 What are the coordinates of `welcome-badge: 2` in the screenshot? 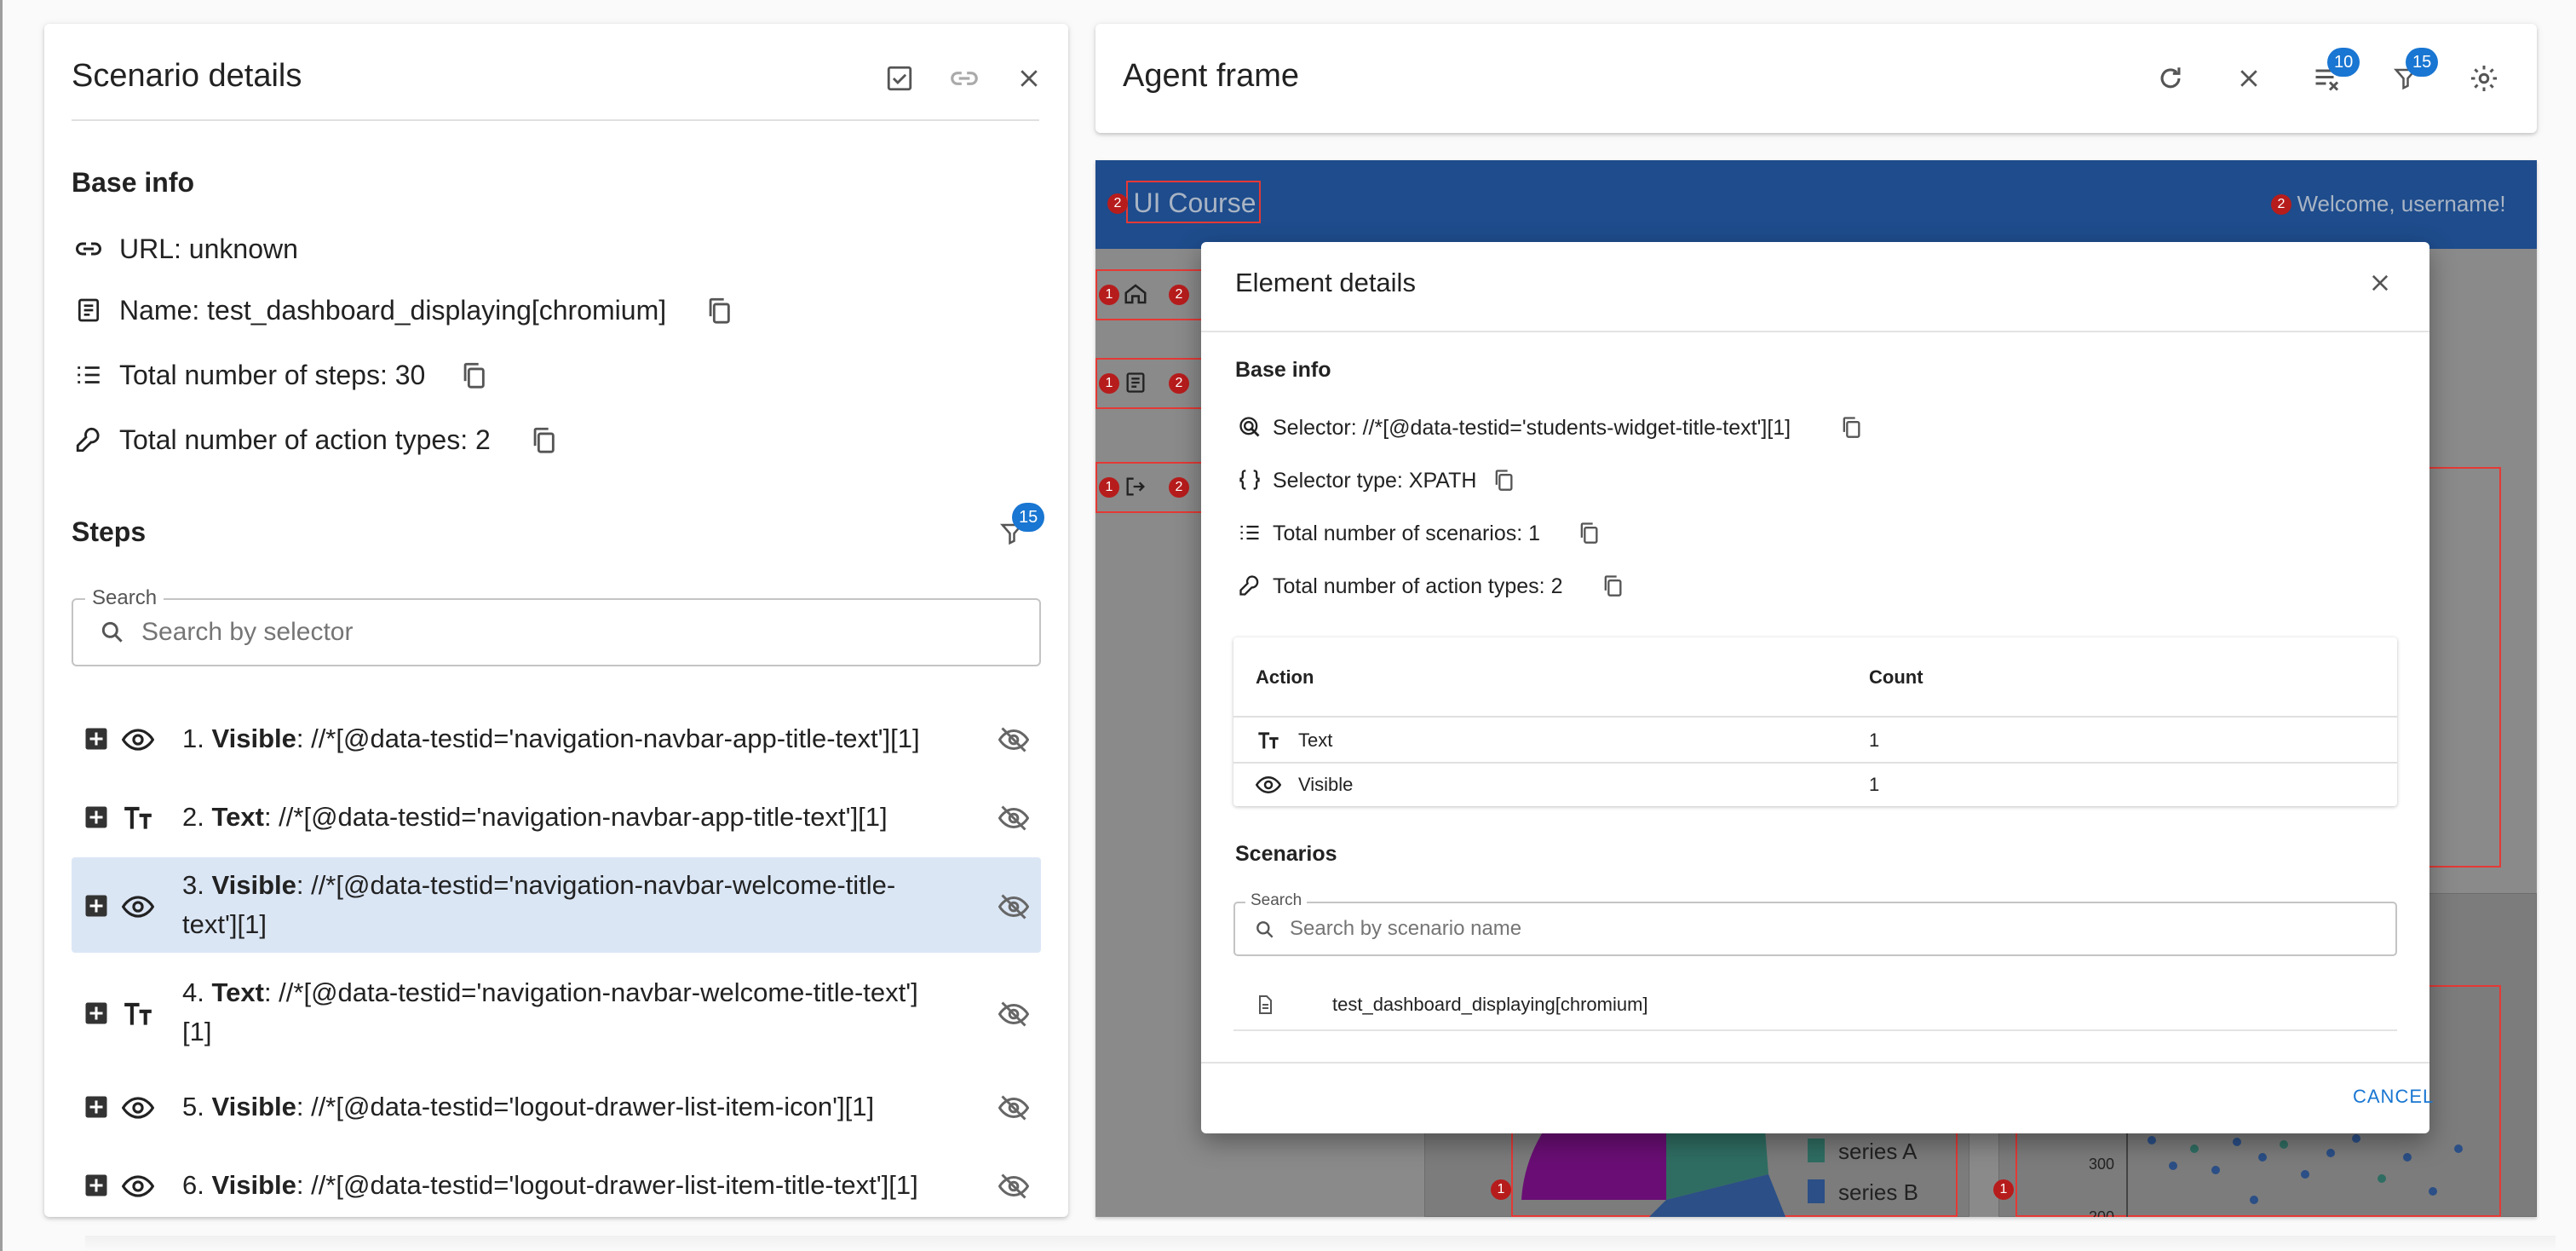 It's located at (2281, 204).